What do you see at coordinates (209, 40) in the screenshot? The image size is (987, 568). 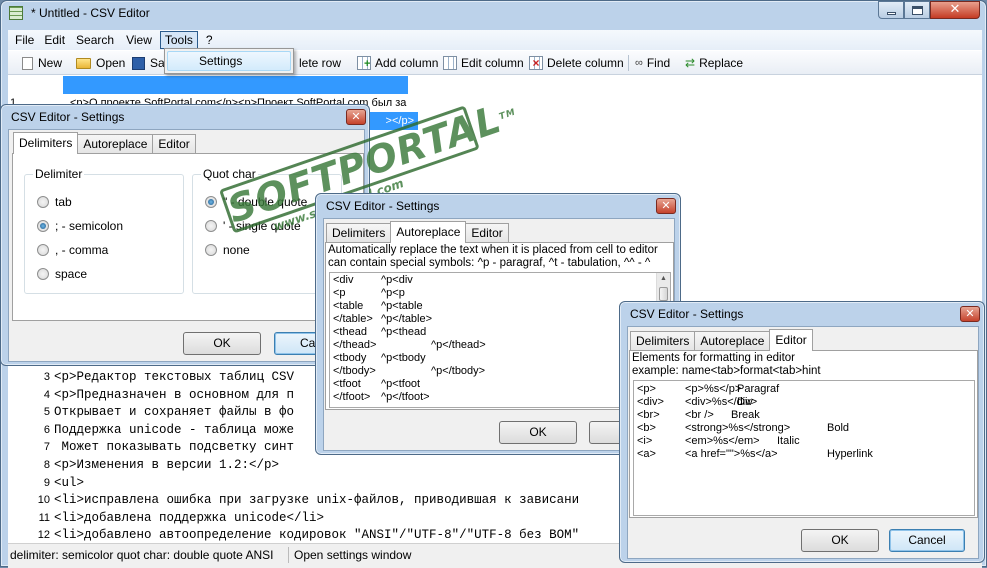 I see `menu-help: ?` at bounding box center [209, 40].